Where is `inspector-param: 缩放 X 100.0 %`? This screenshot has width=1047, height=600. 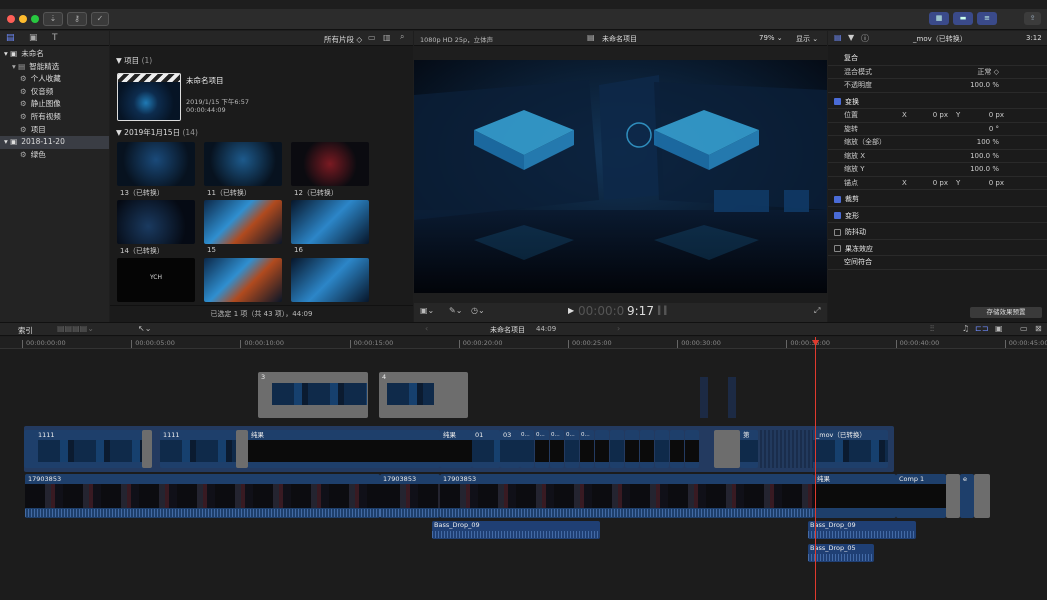 inspector-param: 缩放 X 100.0 % is located at coordinates (937, 157).